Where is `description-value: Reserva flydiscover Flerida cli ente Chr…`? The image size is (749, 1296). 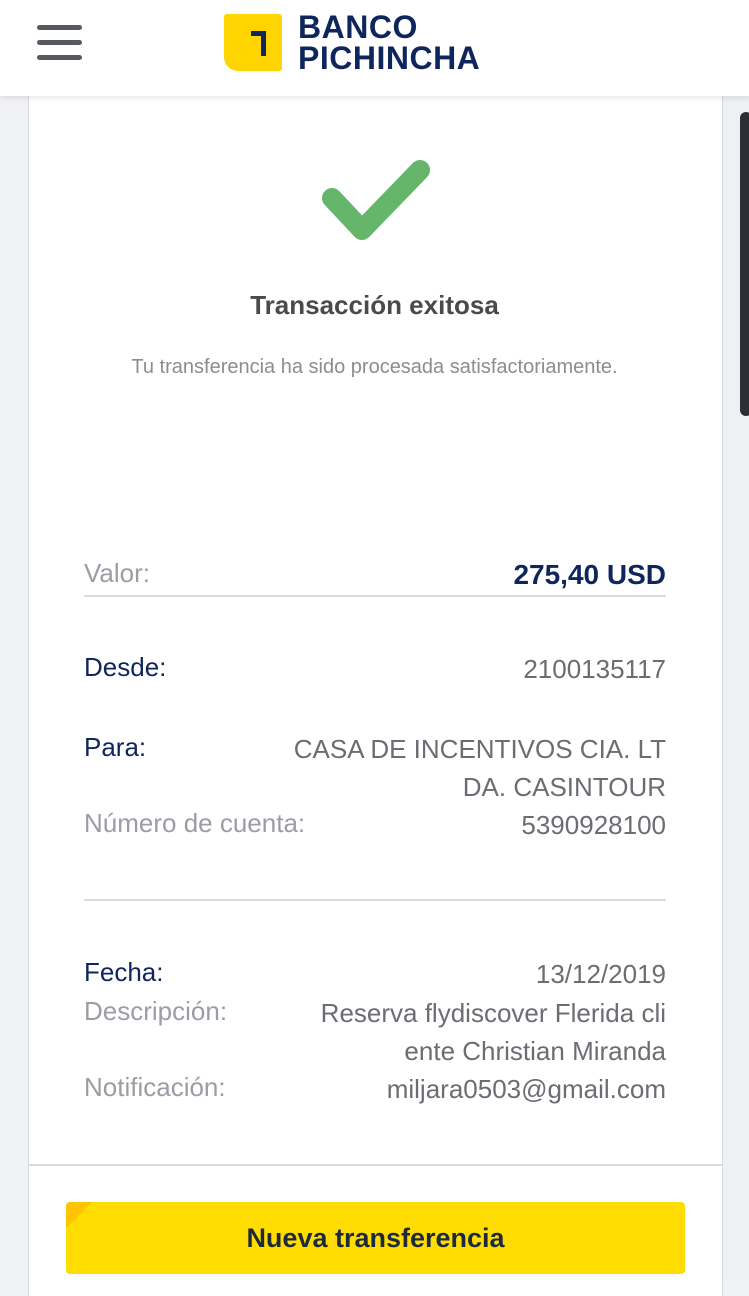
description-value: Reserva flydiscover Flerida cli ente Chr… is located at coordinates (493, 1032).